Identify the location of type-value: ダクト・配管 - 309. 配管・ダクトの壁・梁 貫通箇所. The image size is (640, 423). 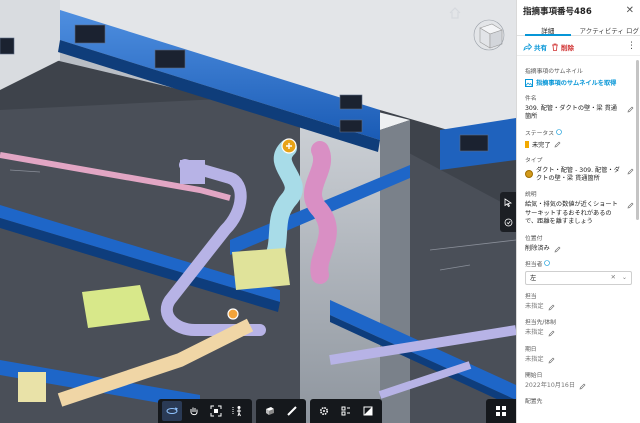
(578, 174).